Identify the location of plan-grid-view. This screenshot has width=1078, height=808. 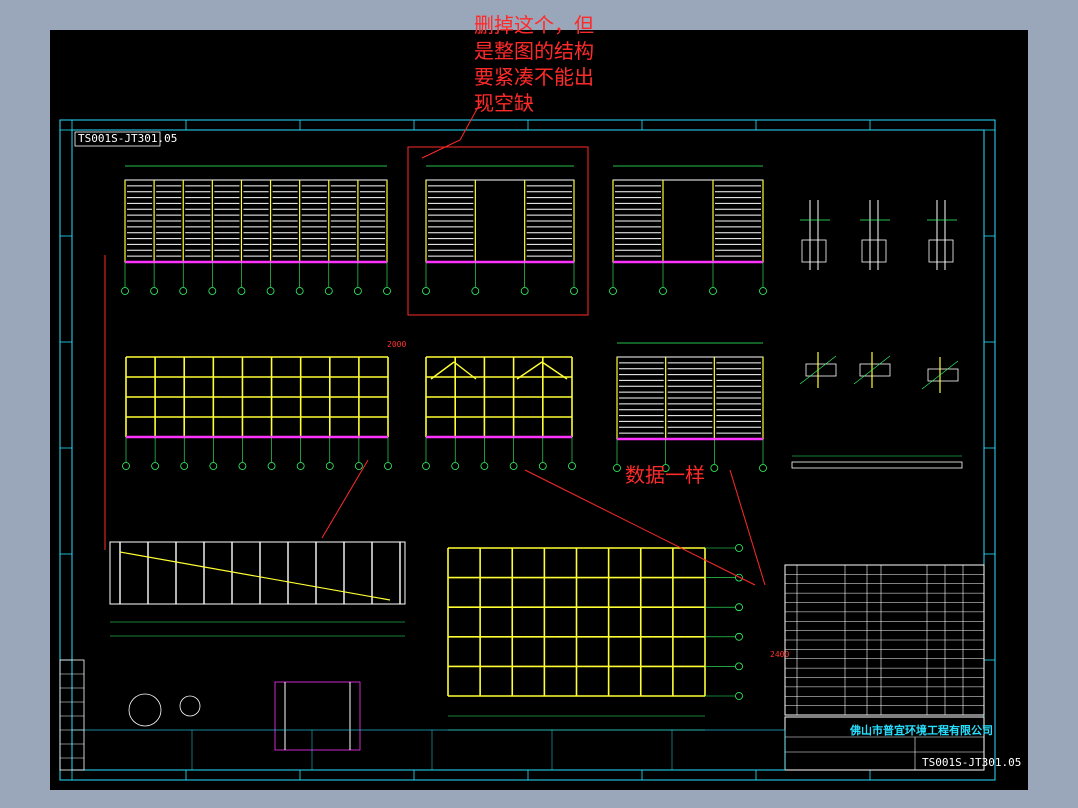
(595, 637).